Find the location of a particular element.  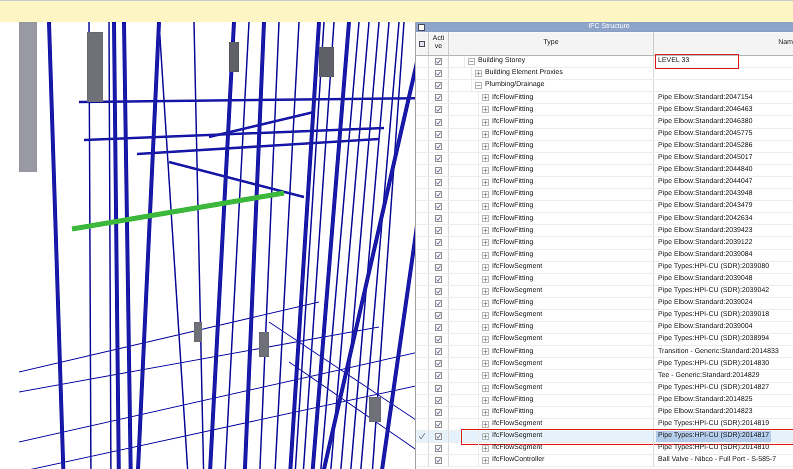

panel-pin-icon is located at coordinates (421, 27).